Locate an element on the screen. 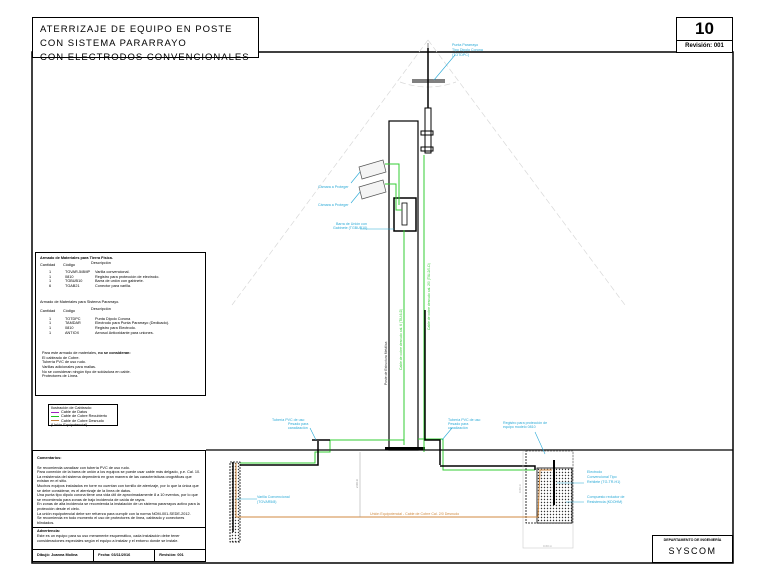 The width and height of the screenshot is (768, 576). department-label: DEPARTAMENTO DE INGENIERÍA is located at coordinates (692, 540).